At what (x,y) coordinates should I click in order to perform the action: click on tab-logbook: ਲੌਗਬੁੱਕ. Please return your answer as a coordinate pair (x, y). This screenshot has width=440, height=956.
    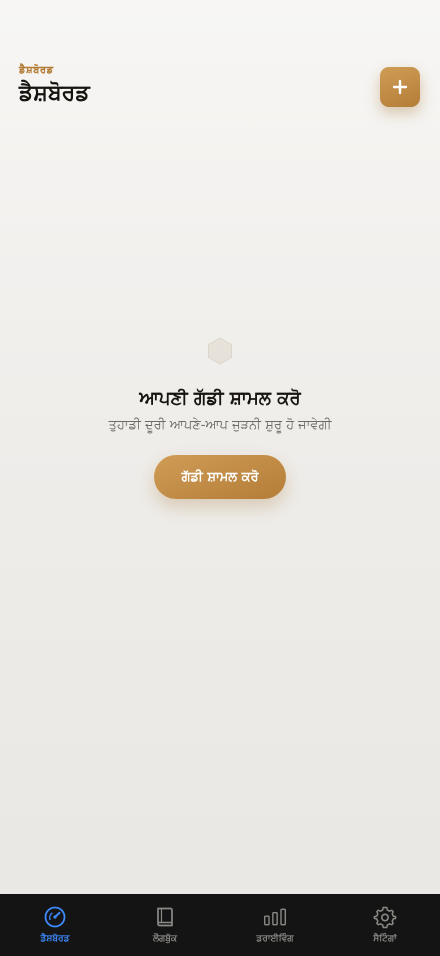
    Looking at the image, I should click on (165, 925).